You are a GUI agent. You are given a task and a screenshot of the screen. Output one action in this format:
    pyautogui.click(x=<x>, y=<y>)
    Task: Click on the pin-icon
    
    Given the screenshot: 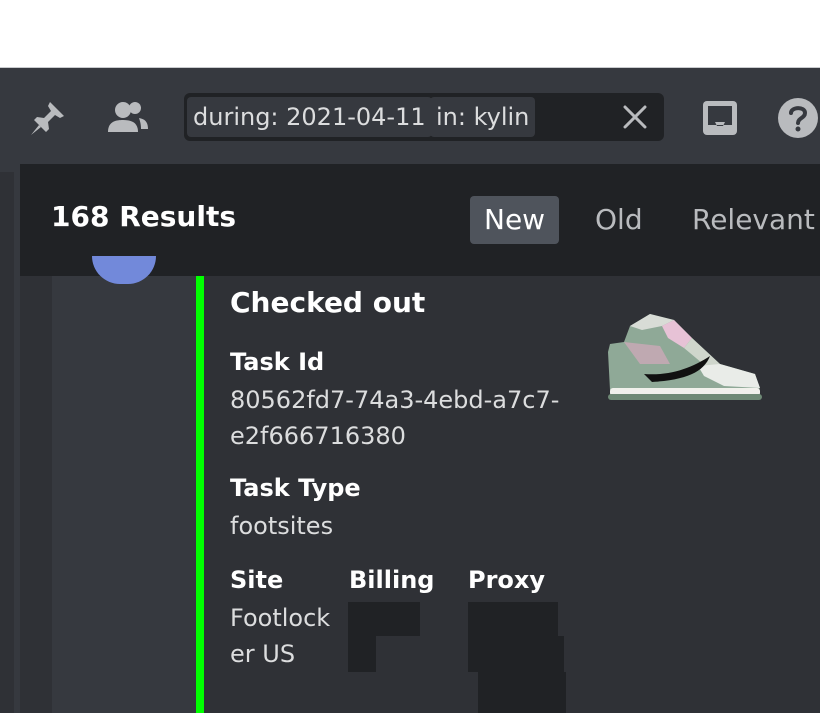 What is the action you would take?
    pyautogui.click(x=48, y=118)
    